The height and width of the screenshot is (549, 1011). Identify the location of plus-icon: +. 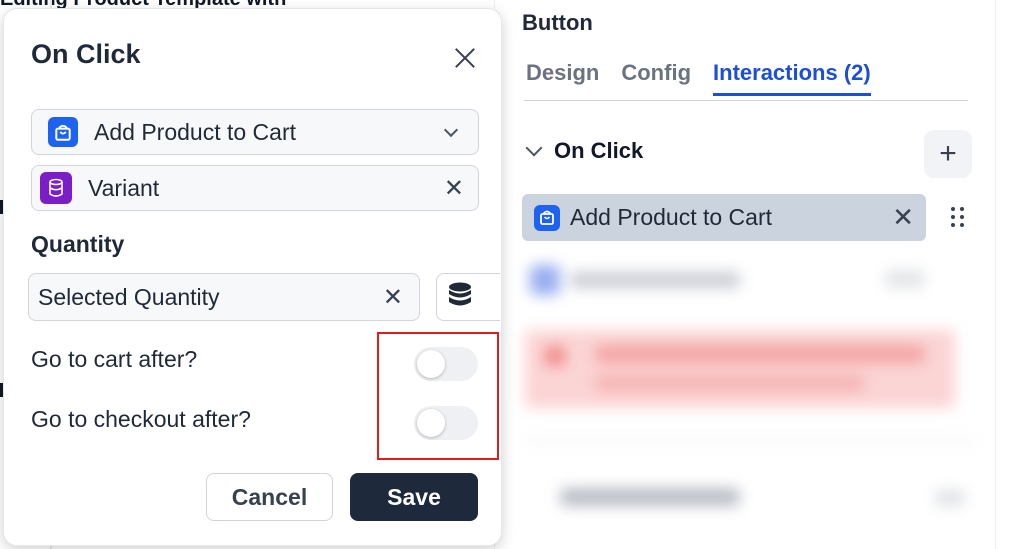
(948, 153).